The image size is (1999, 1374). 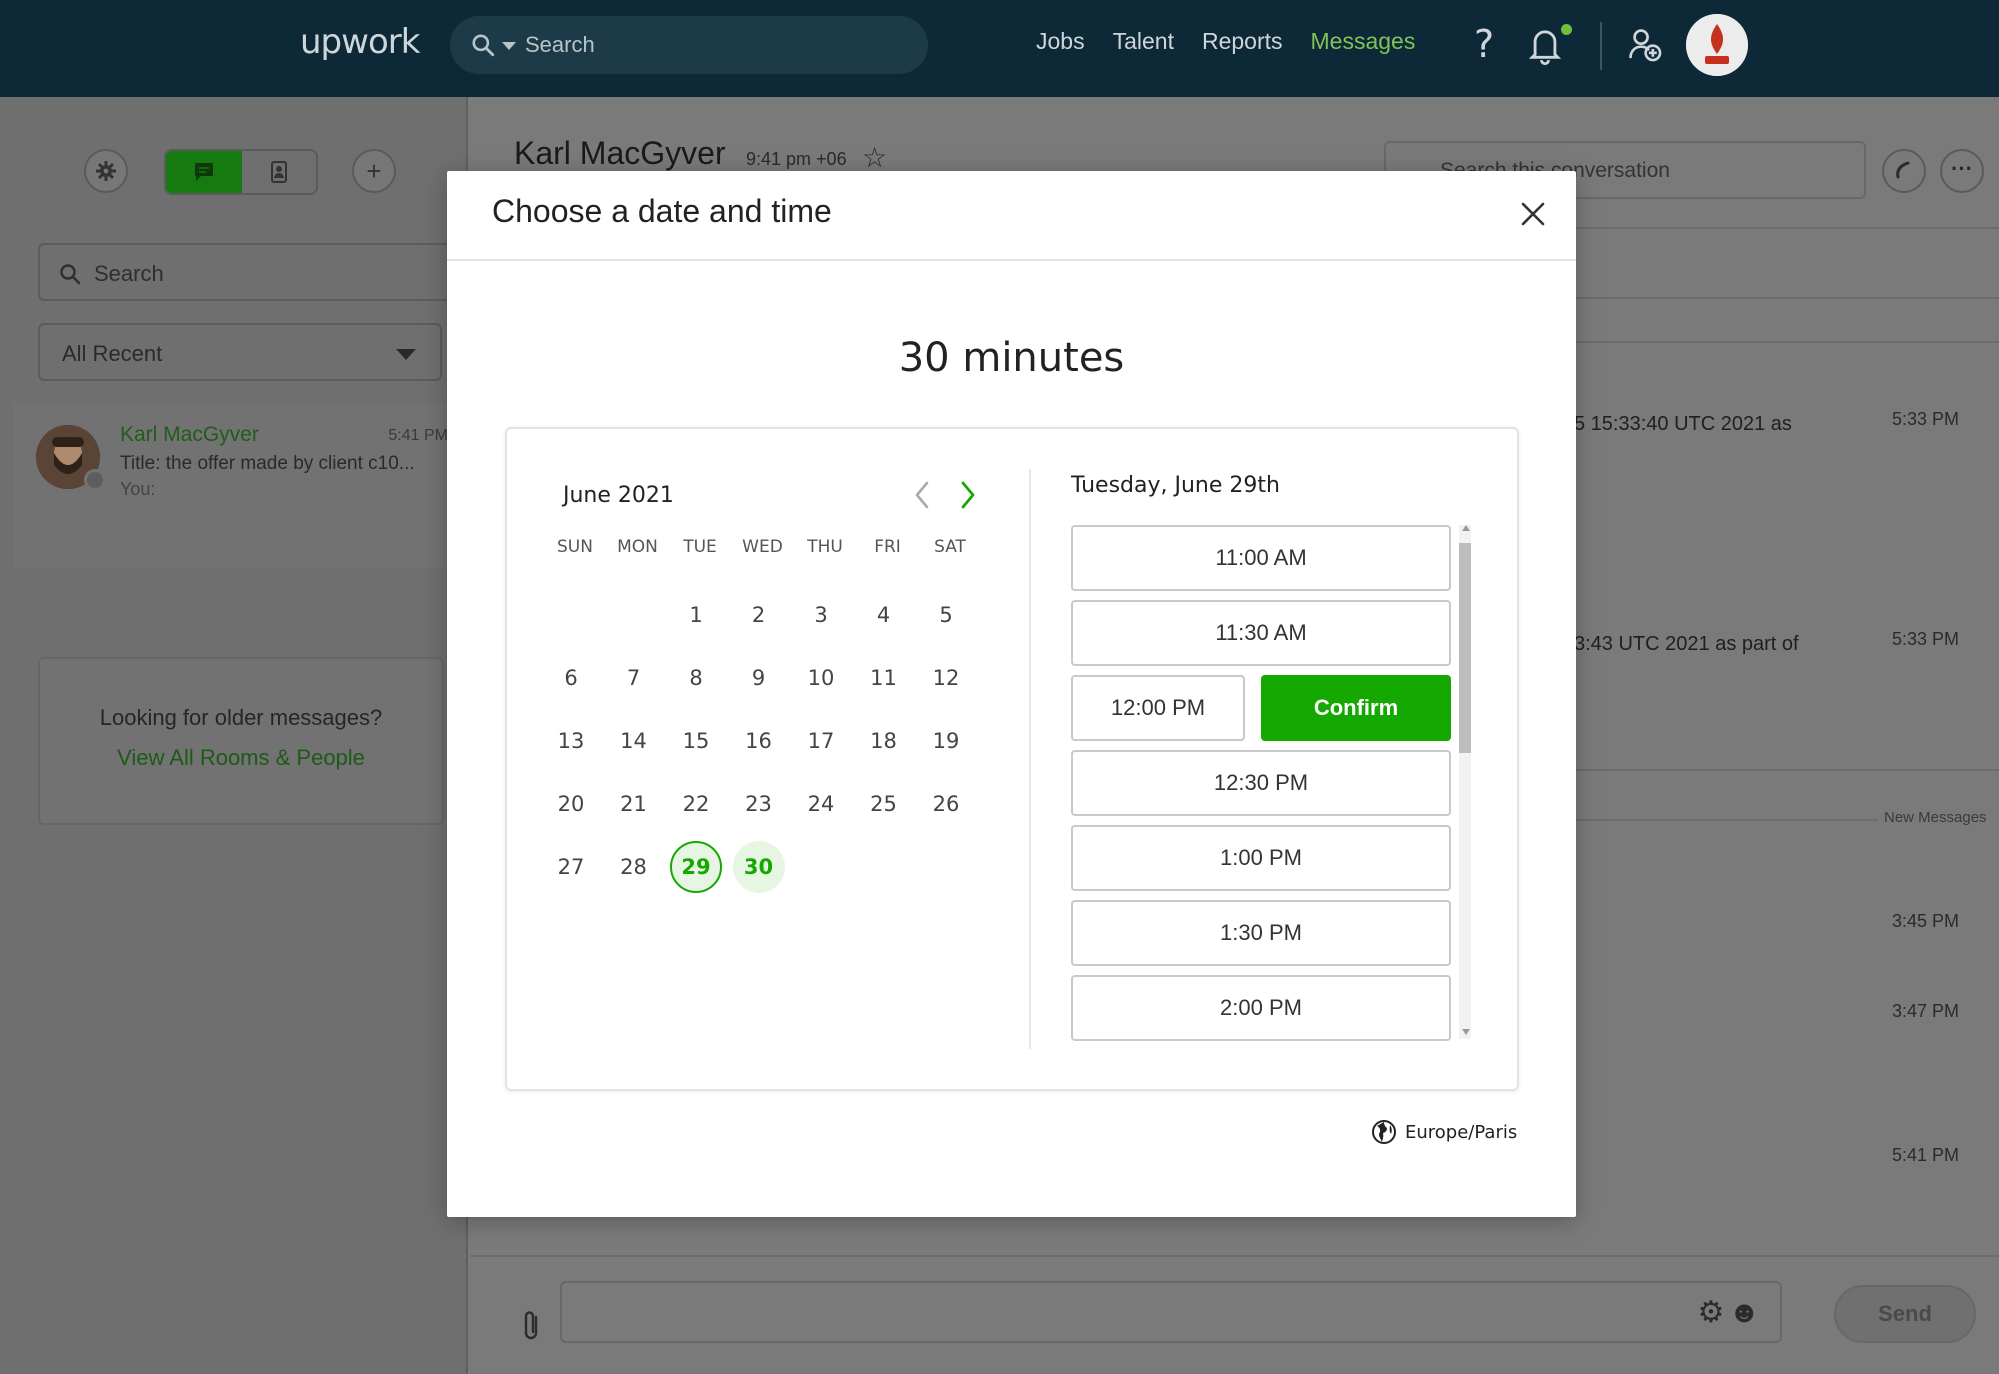 What do you see at coordinates (696, 615) in the screenshot?
I see `calendar-day: 1` at bounding box center [696, 615].